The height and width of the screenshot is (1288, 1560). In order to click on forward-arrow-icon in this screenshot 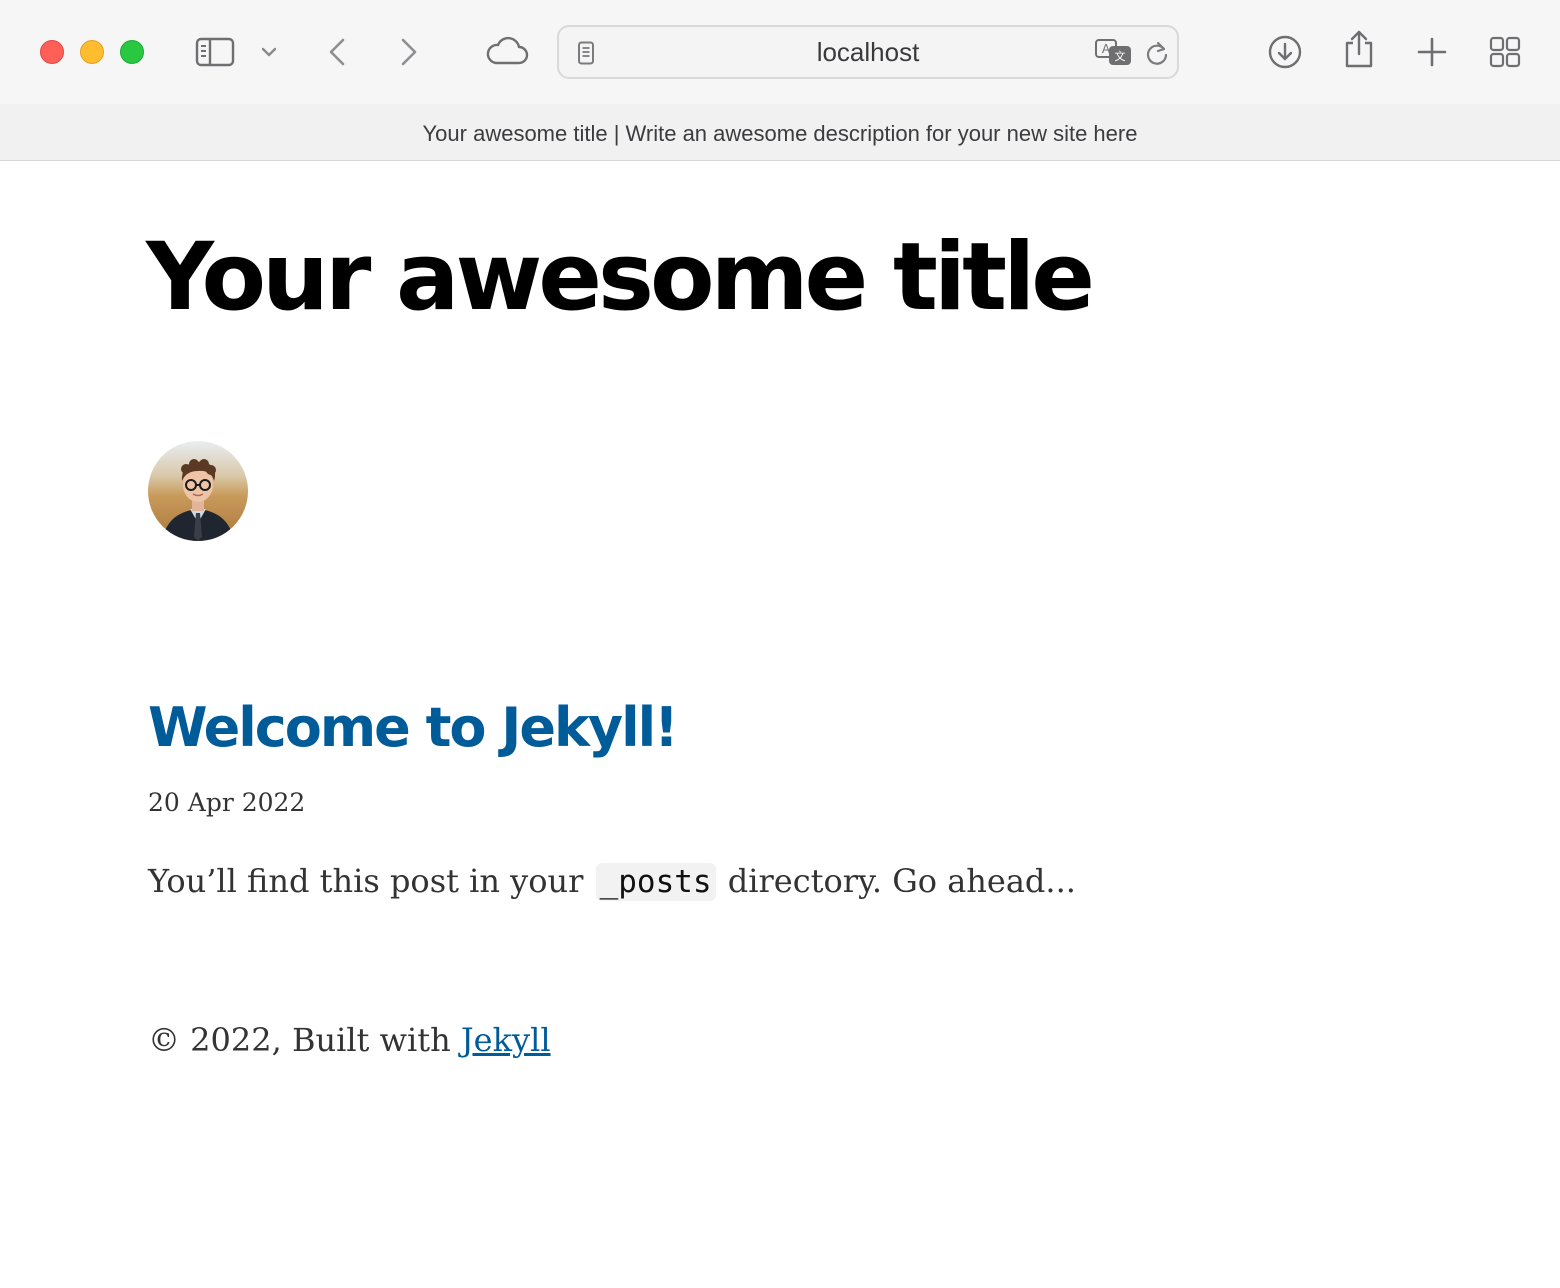, I will do `click(409, 52)`.